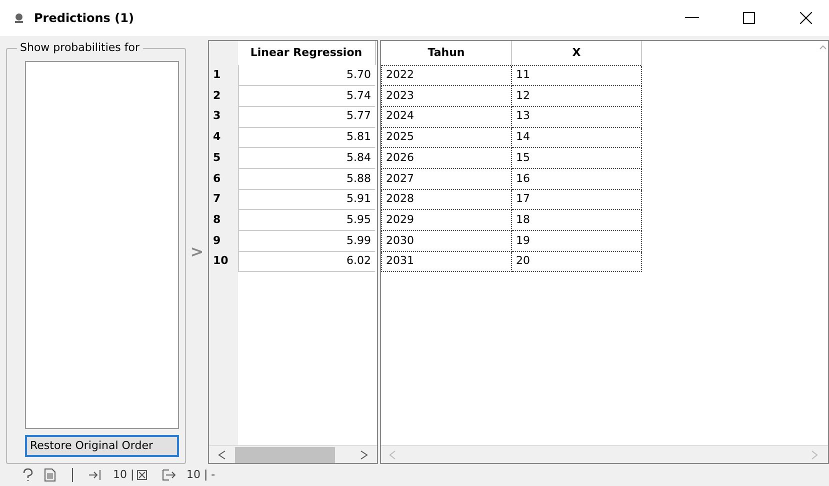 This screenshot has height=486, width=829. What do you see at coordinates (80, 48) in the screenshot?
I see `group-title: Show probabilities for` at bounding box center [80, 48].